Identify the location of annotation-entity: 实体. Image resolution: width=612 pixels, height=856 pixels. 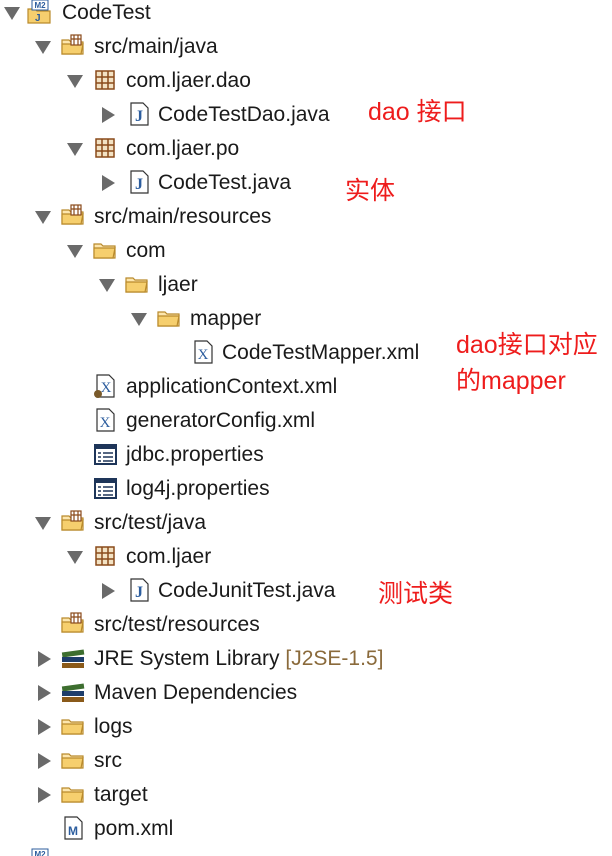
(370, 191).